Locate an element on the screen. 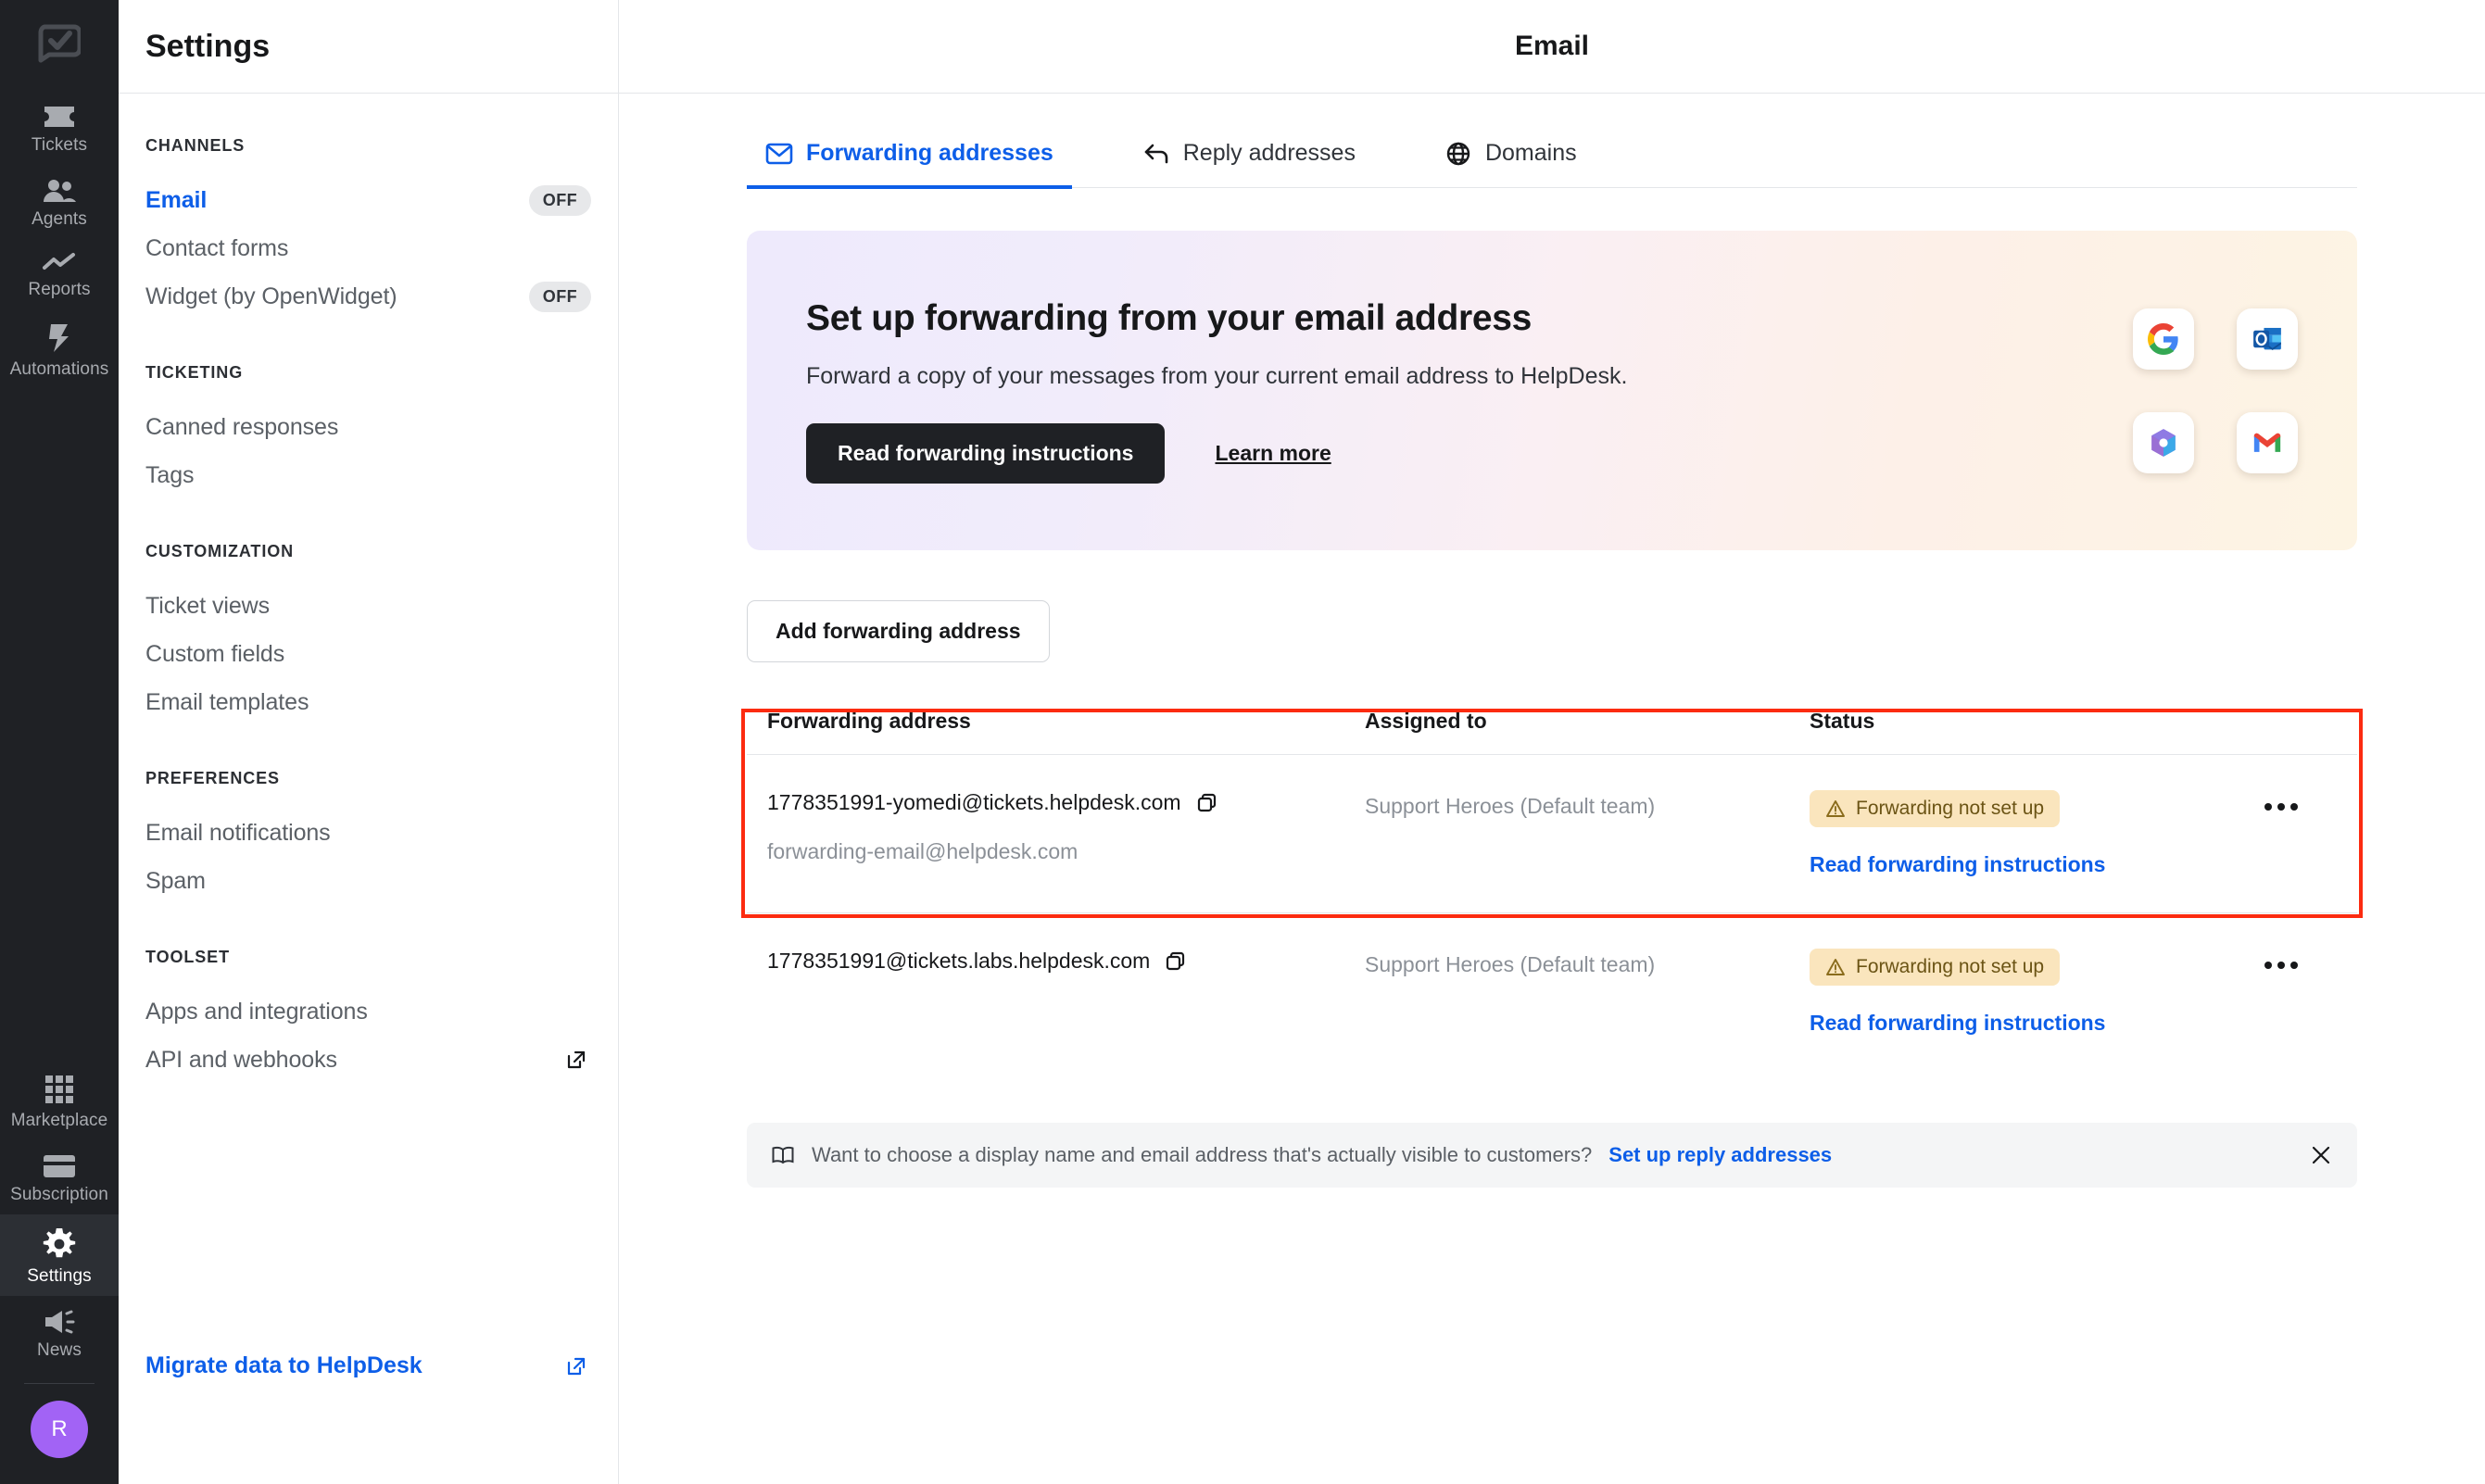  helpdesk-check-logo is located at coordinates (60, 43).